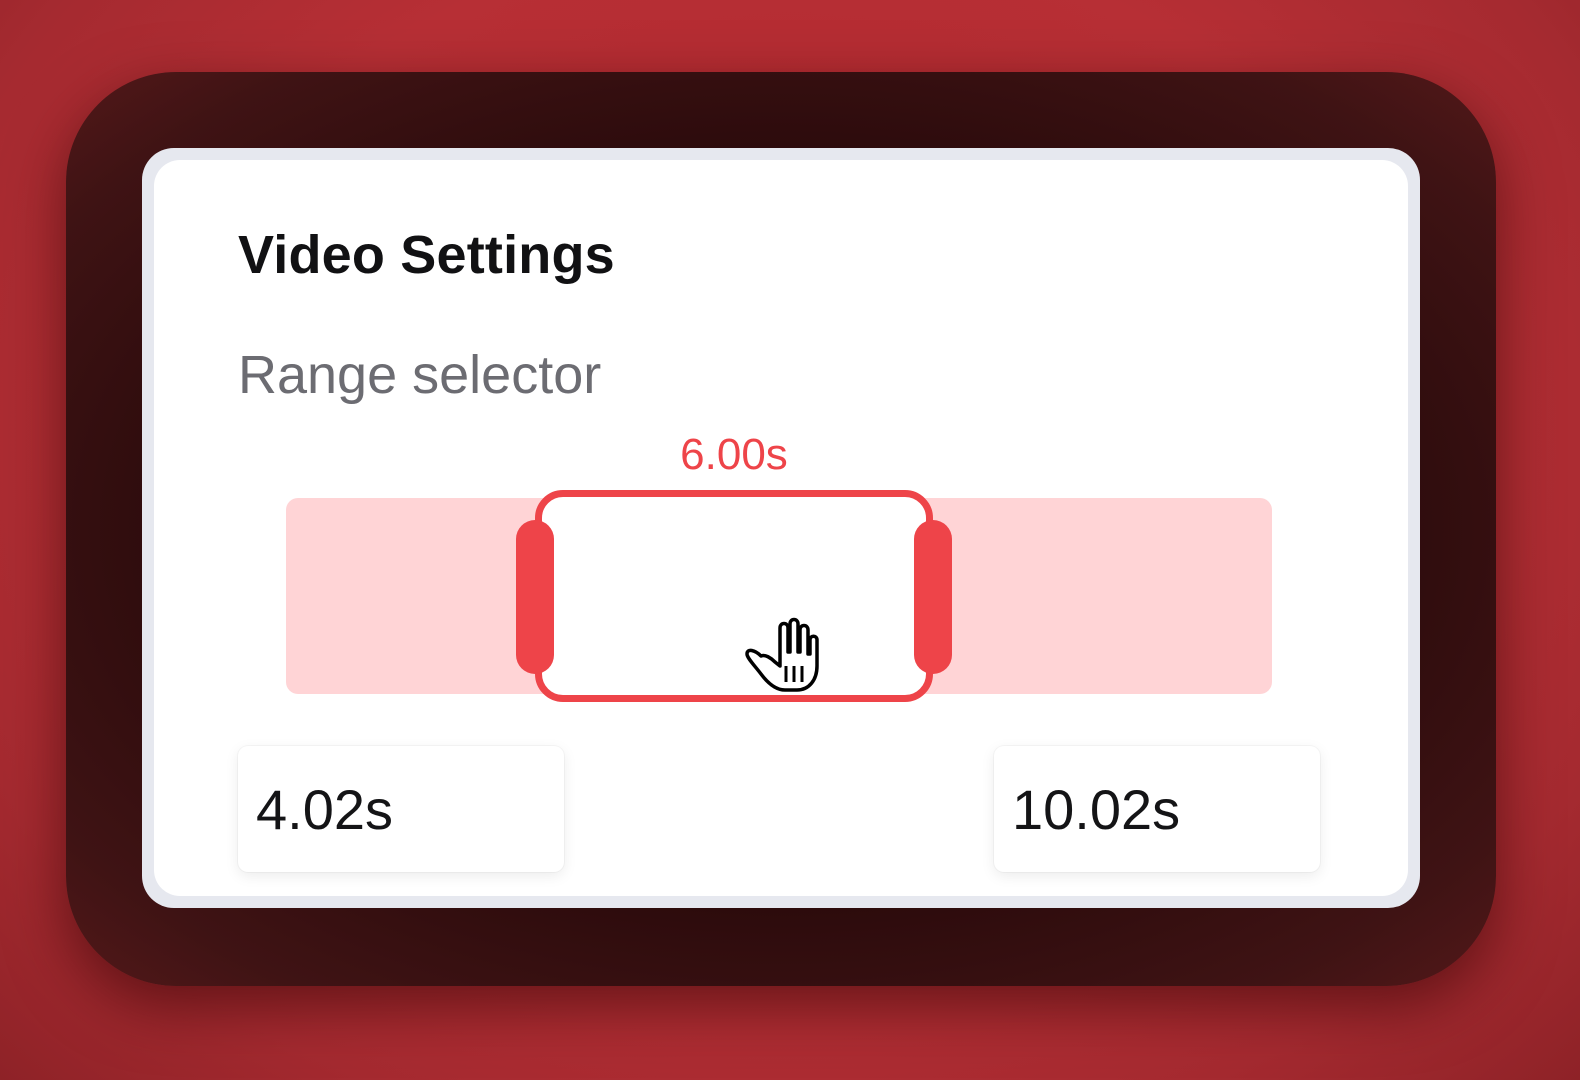 This screenshot has width=1580, height=1080. Describe the element at coordinates (1096, 809) in the screenshot. I see `end-time-value: 10.02s` at that location.